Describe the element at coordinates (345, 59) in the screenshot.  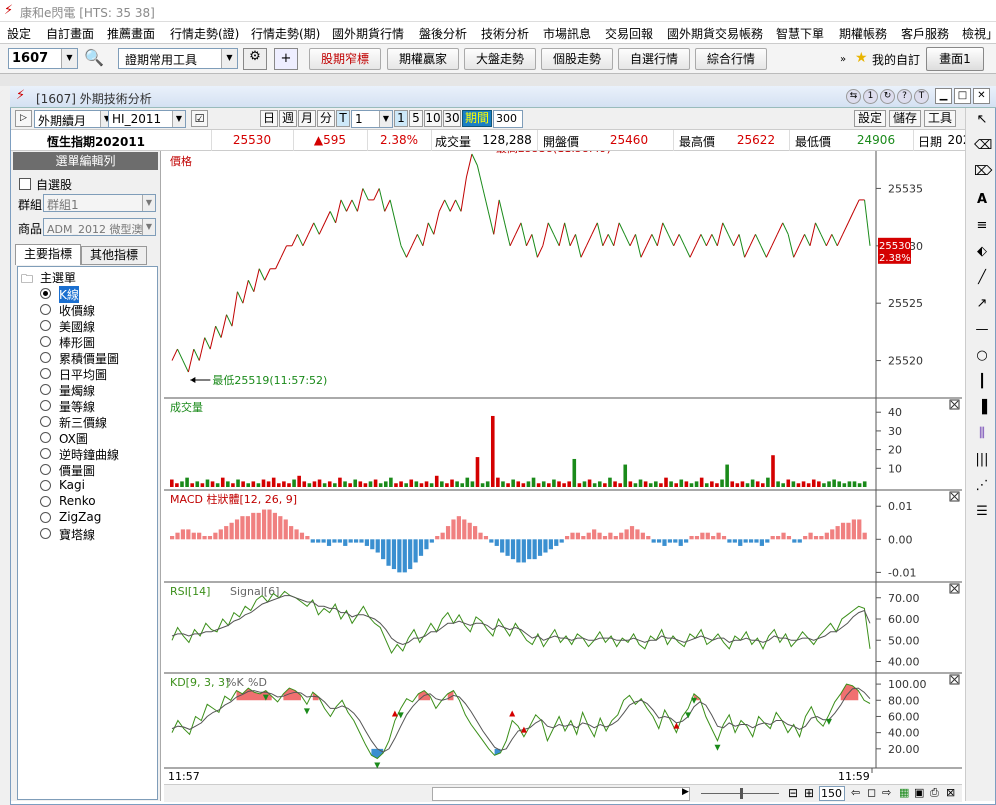
I see `stock-futures-button: 股期窄標` at that location.